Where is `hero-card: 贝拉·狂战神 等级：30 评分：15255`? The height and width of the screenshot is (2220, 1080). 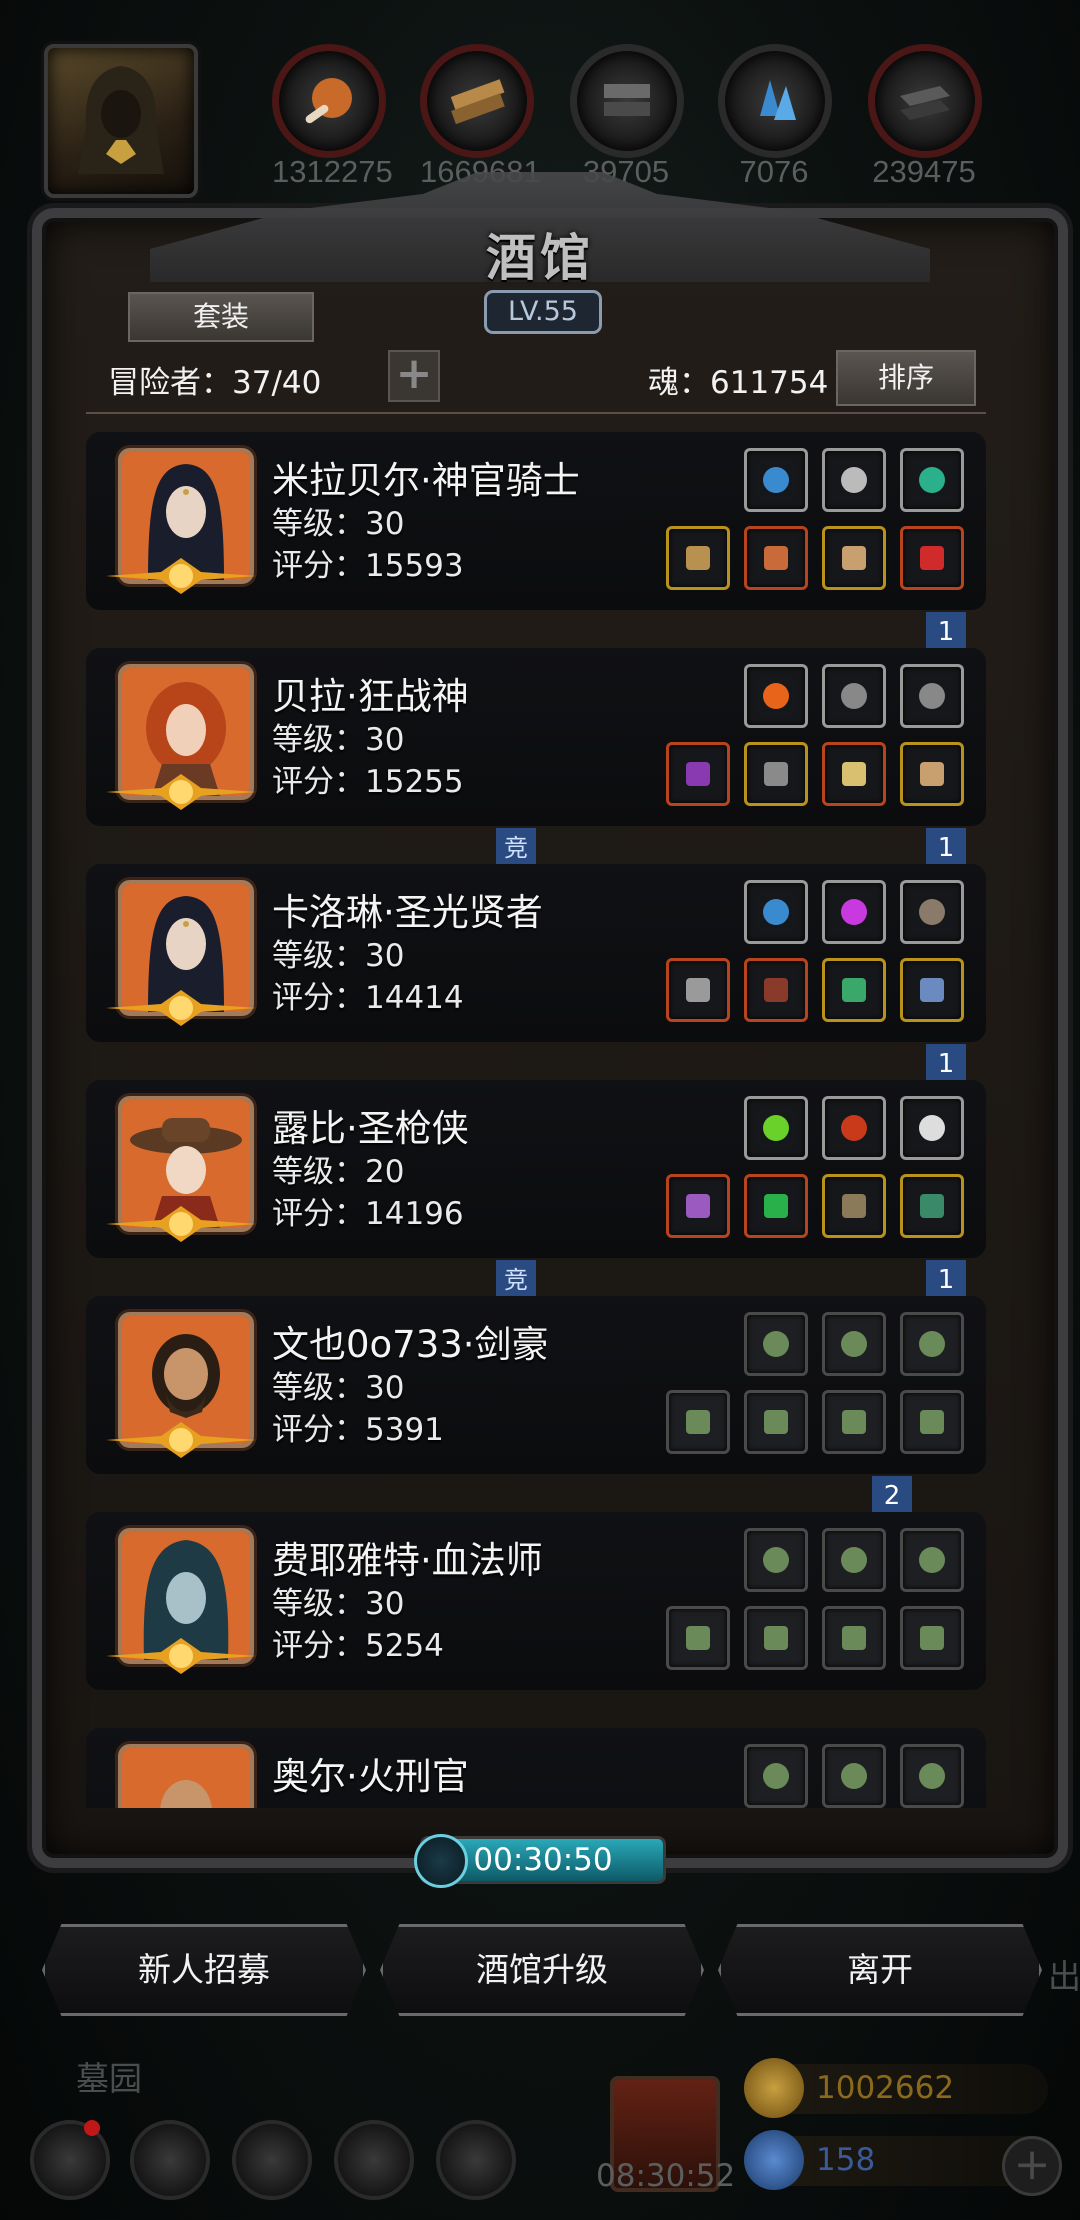 hero-card: 贝拉·狂战神 等级：30 评分：15255 is located at coordinates (536, 737).